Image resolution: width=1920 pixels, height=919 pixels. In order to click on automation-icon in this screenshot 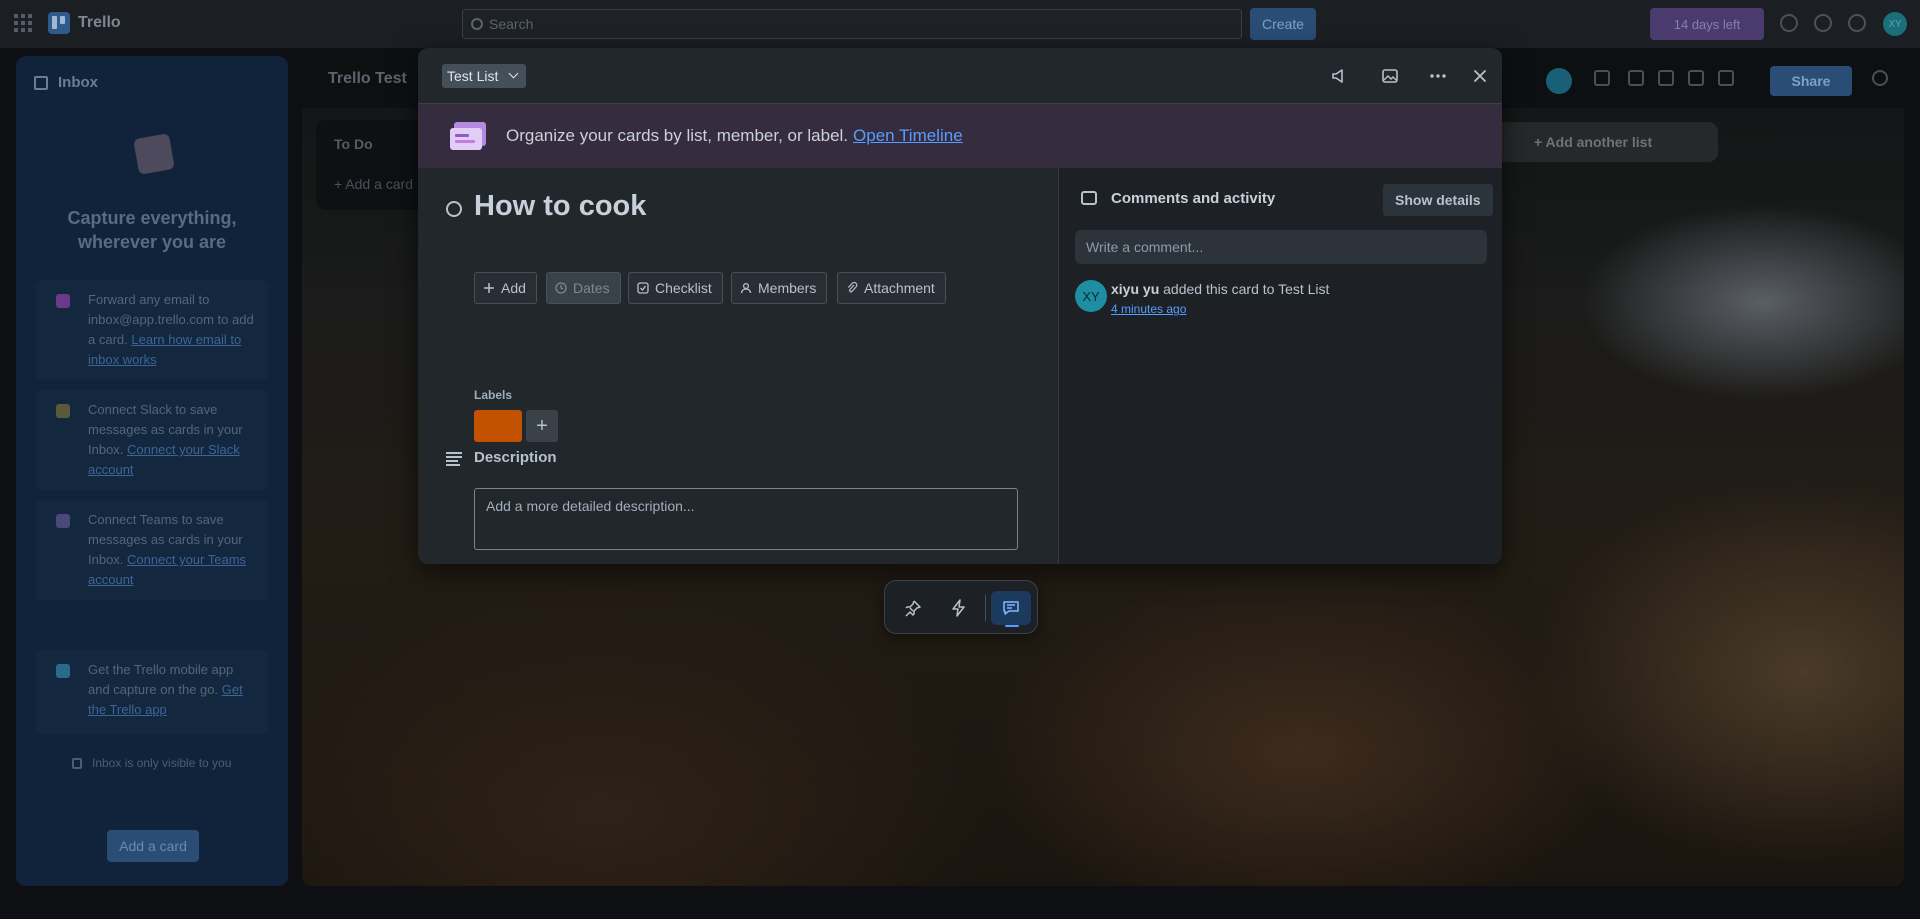, I will do `click(1636, 78)`.